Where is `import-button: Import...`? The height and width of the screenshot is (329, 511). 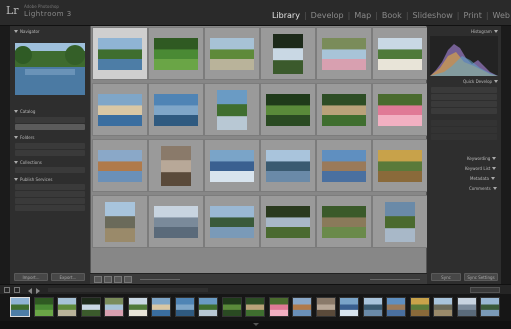
import-button: Import... is located at coordinates (31, 277).